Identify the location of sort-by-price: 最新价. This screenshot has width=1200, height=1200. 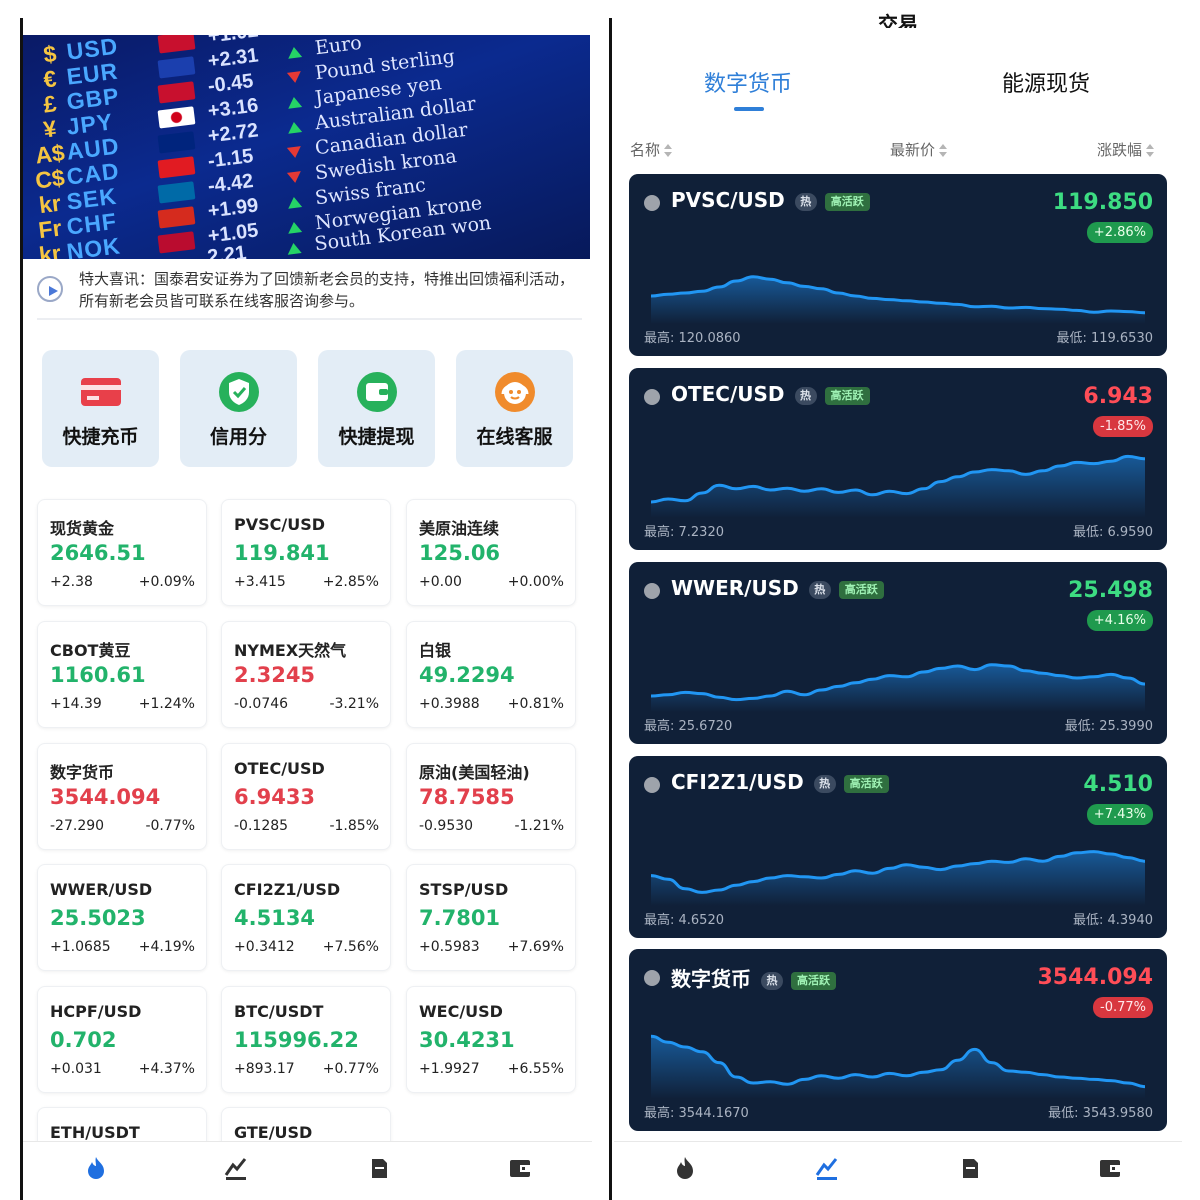
(919, 149).